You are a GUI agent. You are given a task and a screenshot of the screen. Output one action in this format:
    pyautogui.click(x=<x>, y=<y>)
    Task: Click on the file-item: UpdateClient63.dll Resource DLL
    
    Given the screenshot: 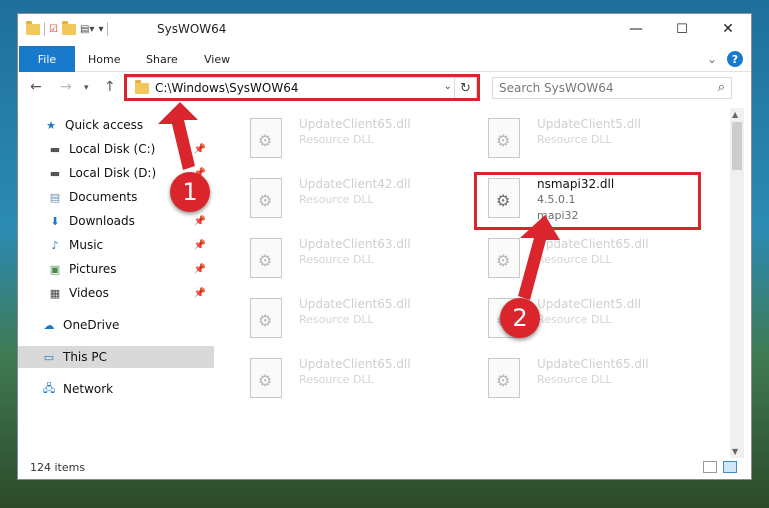 What is the action you would take?
    pyautogui.click(x=351, y=259)
    